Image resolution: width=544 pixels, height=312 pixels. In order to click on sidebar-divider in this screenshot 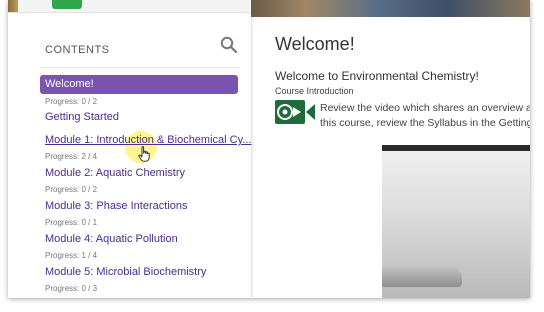, I will do `click(140, 67)`.